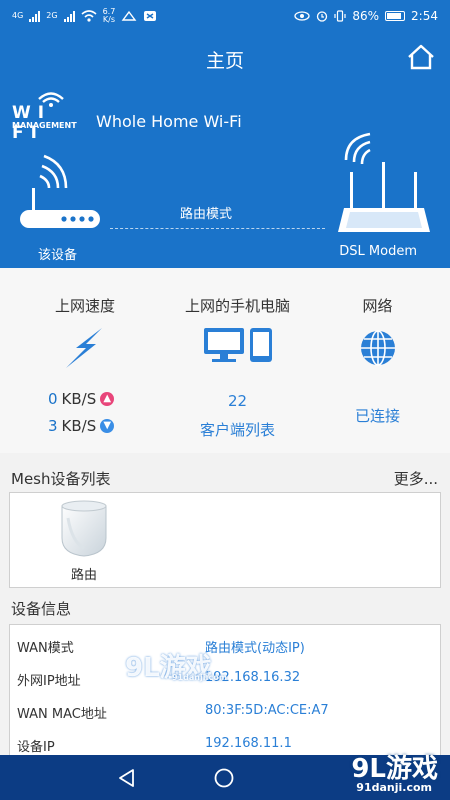  Describe the element at coordinates (421, 57) in the screenshot. I see `home-icon` at that location.